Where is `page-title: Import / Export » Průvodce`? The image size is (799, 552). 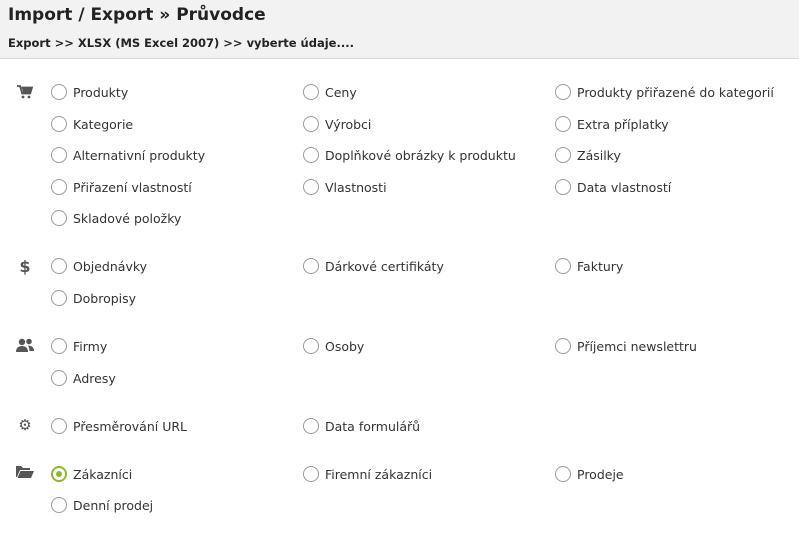
page-title: Import / Export » Průvodce is located at coordinates (137, 15).